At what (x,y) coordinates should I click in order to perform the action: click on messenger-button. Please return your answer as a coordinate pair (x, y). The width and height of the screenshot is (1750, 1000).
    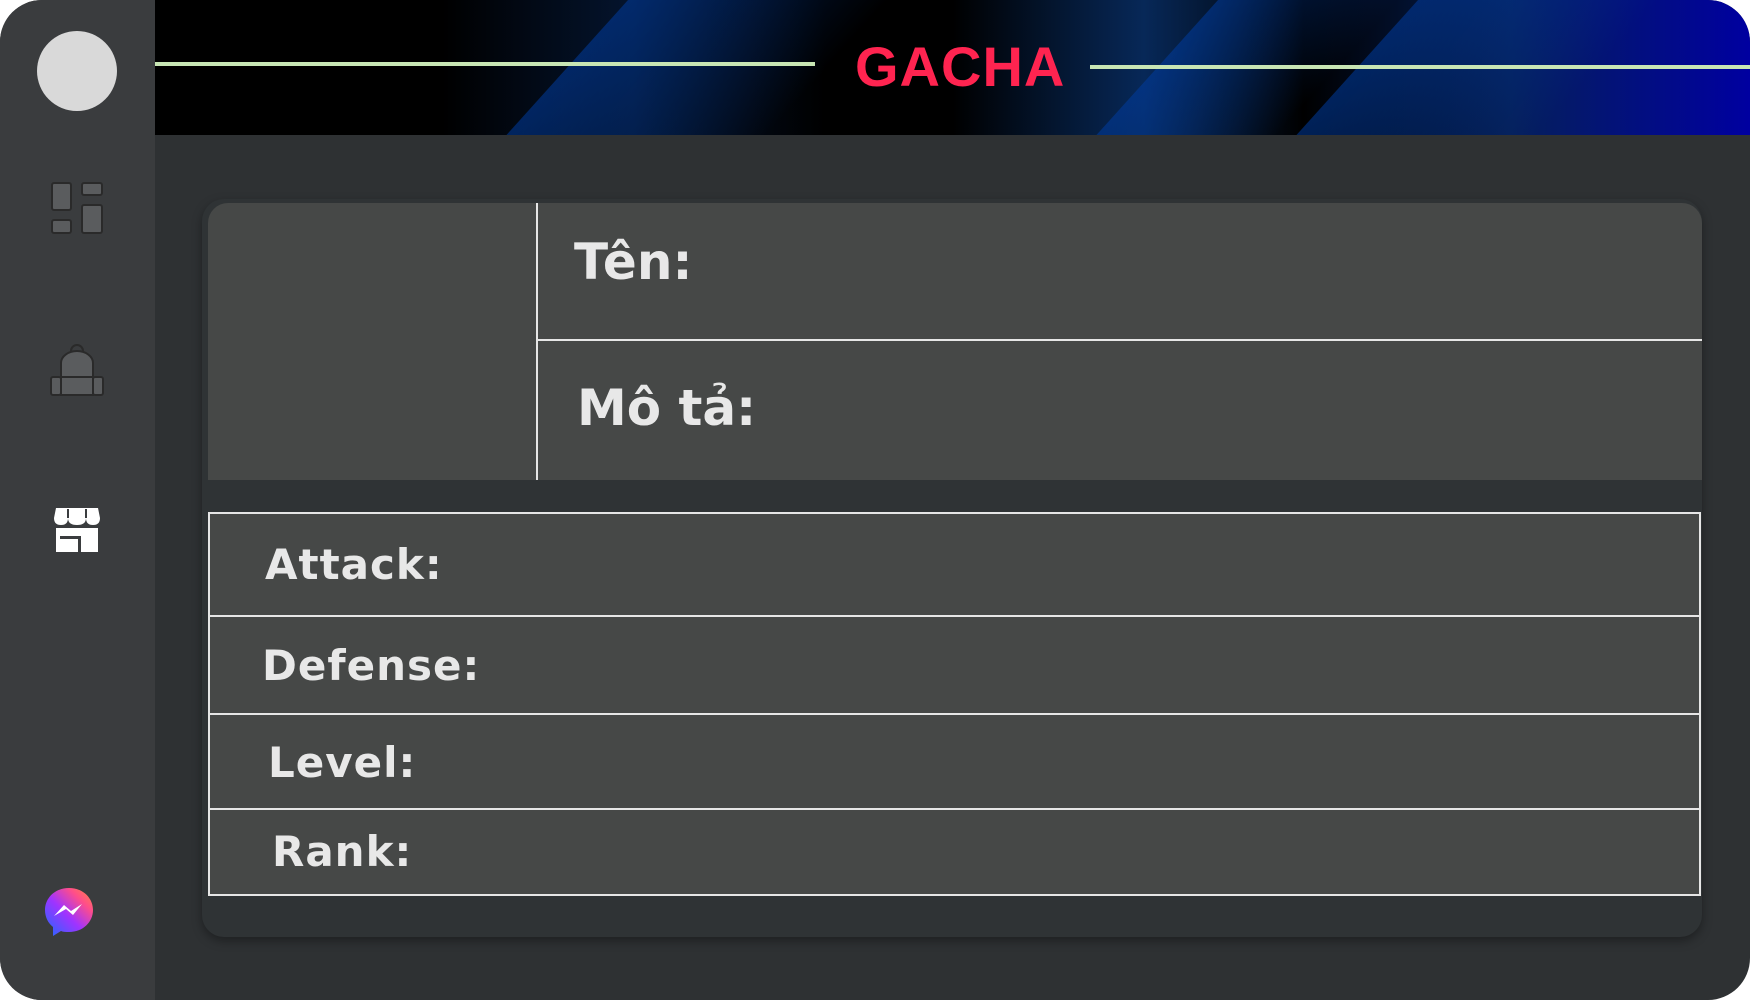
    Looking at the image, I should click on (69, 912).